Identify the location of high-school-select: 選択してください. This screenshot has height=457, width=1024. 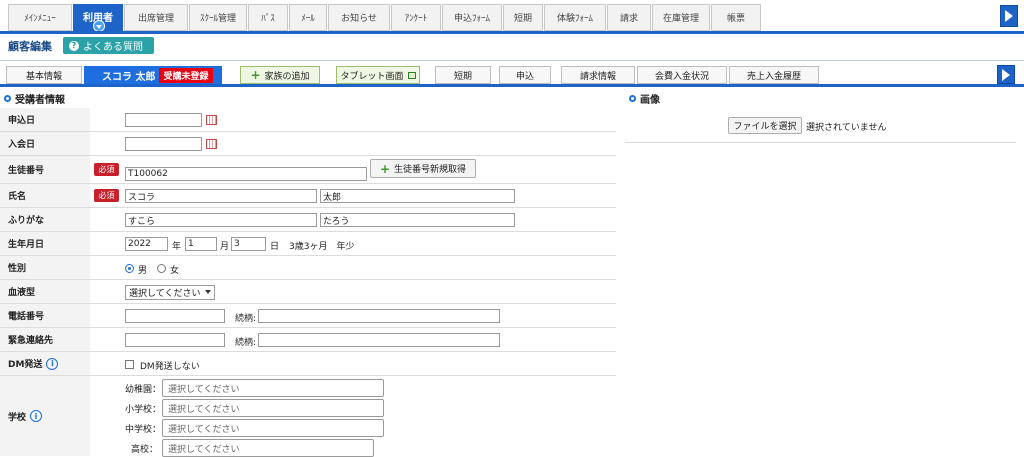
(268, 448).